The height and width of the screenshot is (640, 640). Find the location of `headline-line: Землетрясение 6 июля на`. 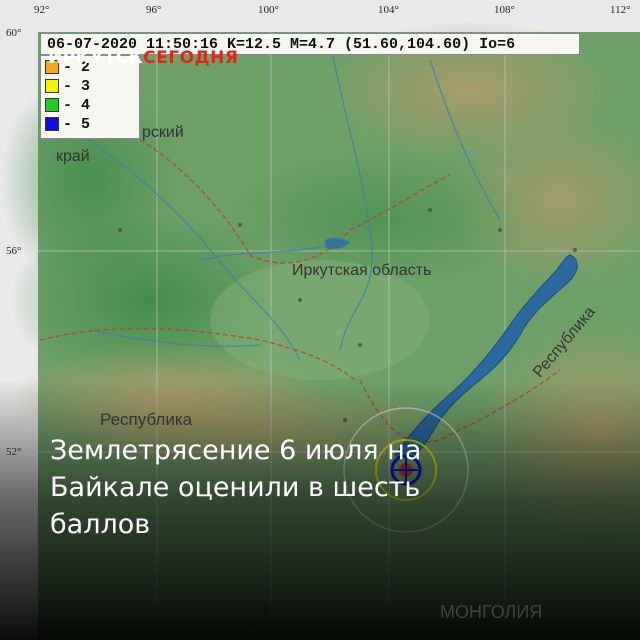

headline-line: Землетрясение 6 июля на is located at coordinates (236, 450).